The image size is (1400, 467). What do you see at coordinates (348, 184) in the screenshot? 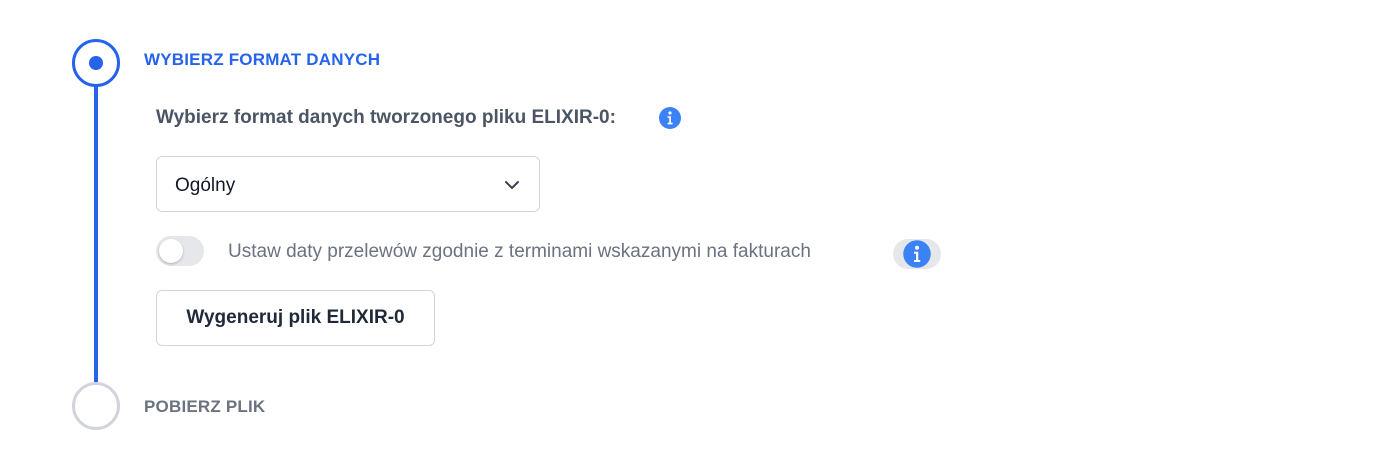
I see `format-select: Ogólny` at bounding box center [348, 184].